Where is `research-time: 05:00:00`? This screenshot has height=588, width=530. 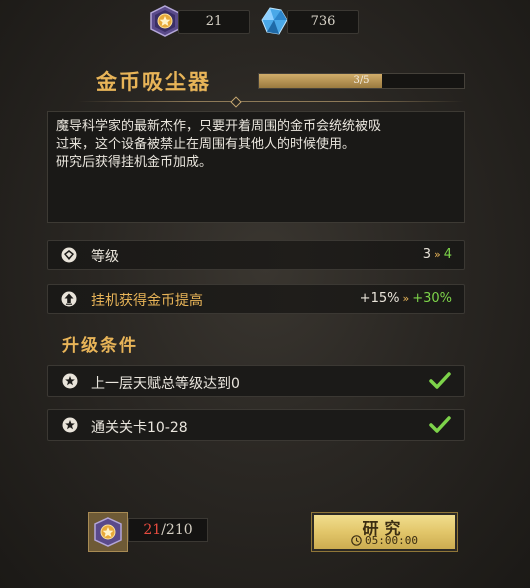
research-time: 05:00:00 is located at coordinates (384, 541).